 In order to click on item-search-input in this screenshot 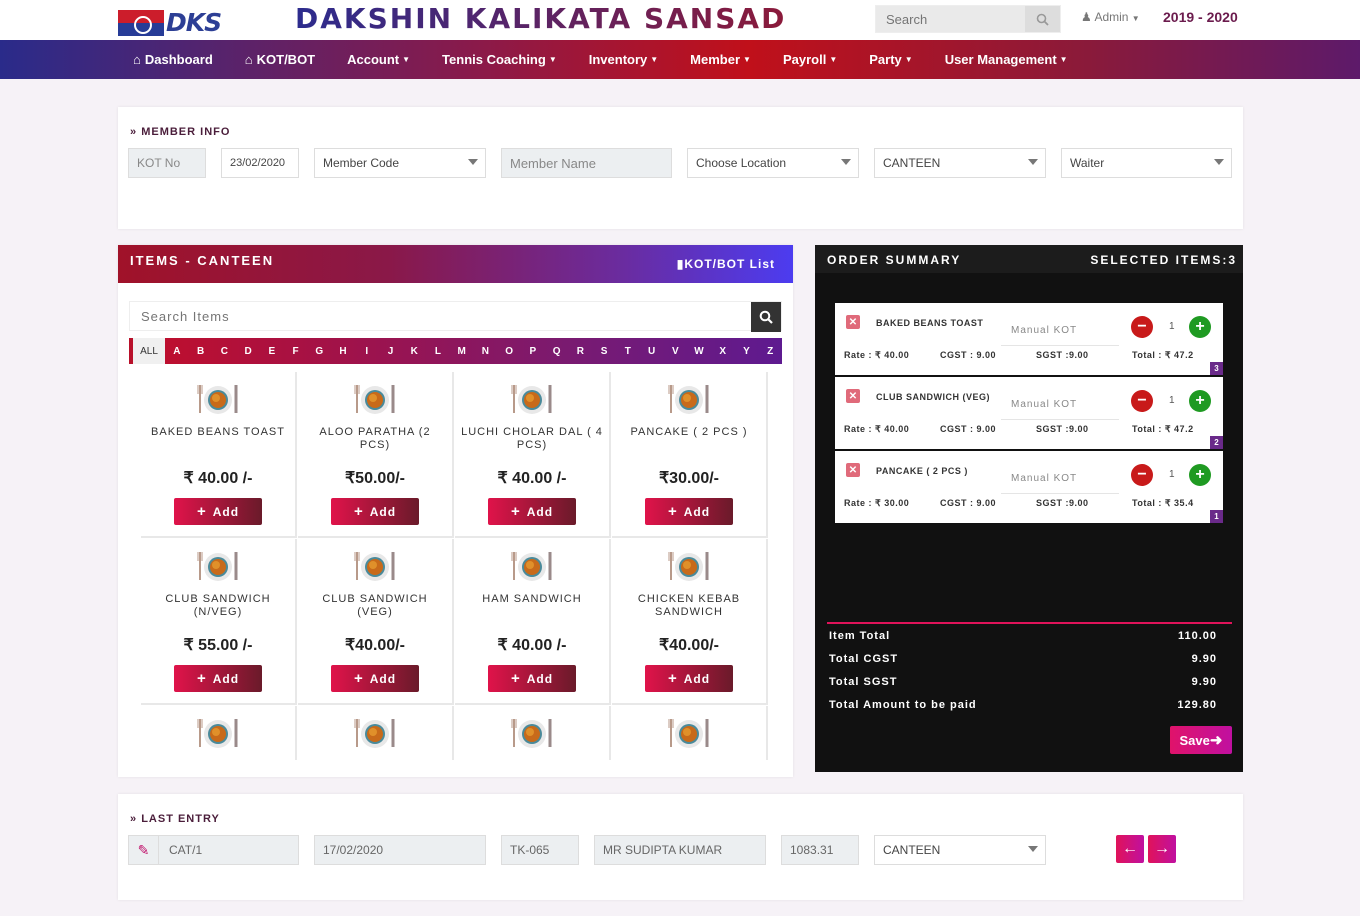, I will do `click(430, 316)`.